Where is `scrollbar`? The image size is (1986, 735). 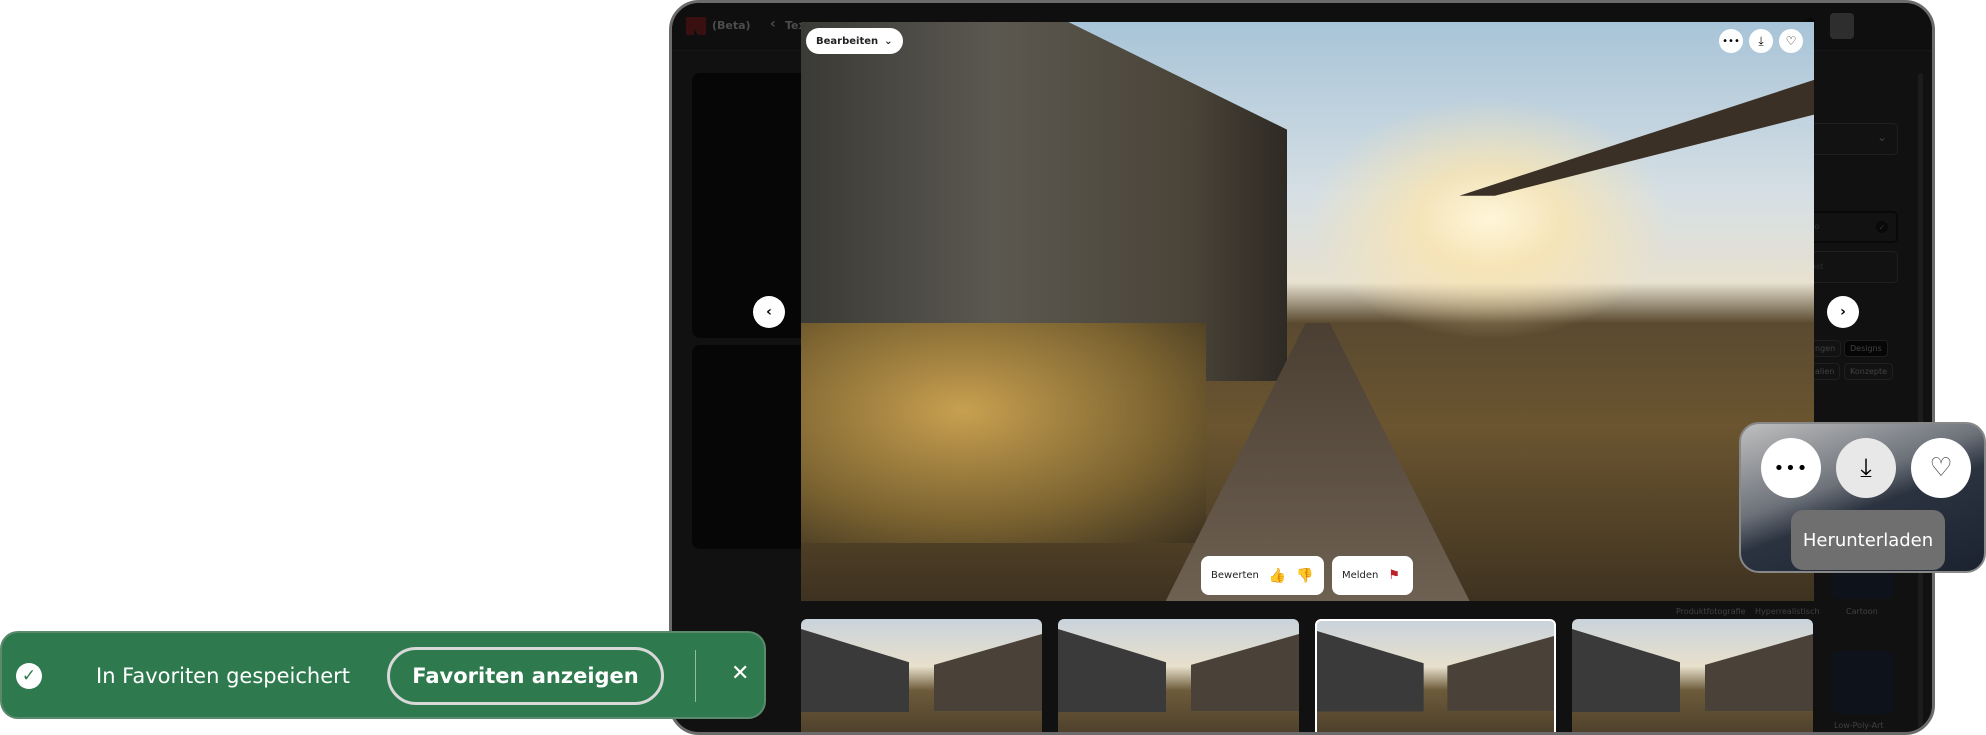
scrollbar is located at coordinates (1920, 402).